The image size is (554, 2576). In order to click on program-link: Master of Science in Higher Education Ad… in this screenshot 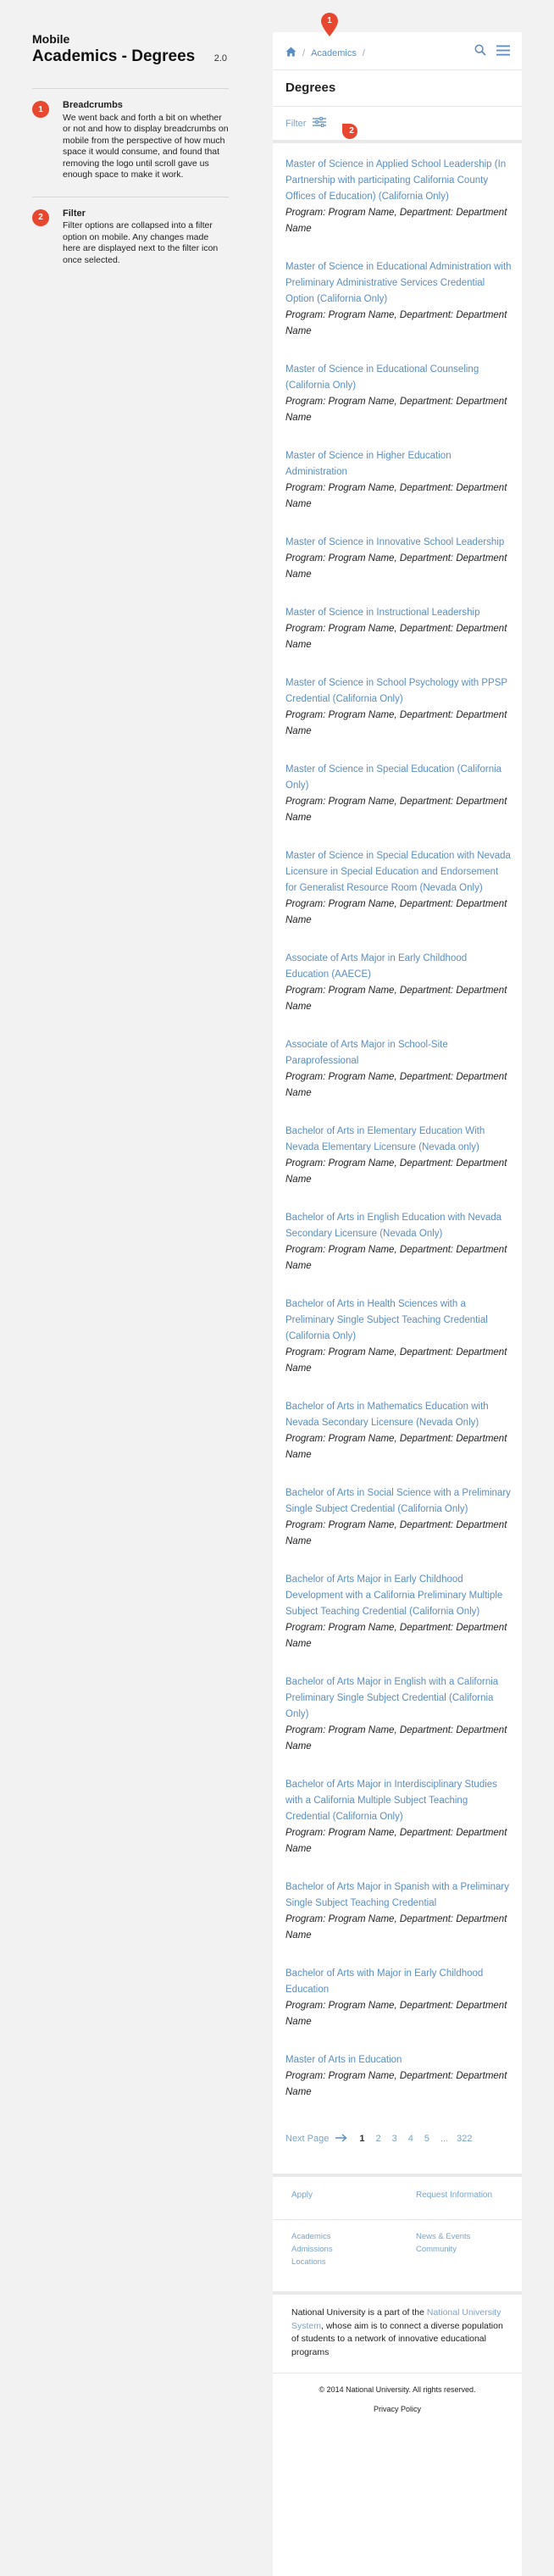, I will do `click(398, 464)`.